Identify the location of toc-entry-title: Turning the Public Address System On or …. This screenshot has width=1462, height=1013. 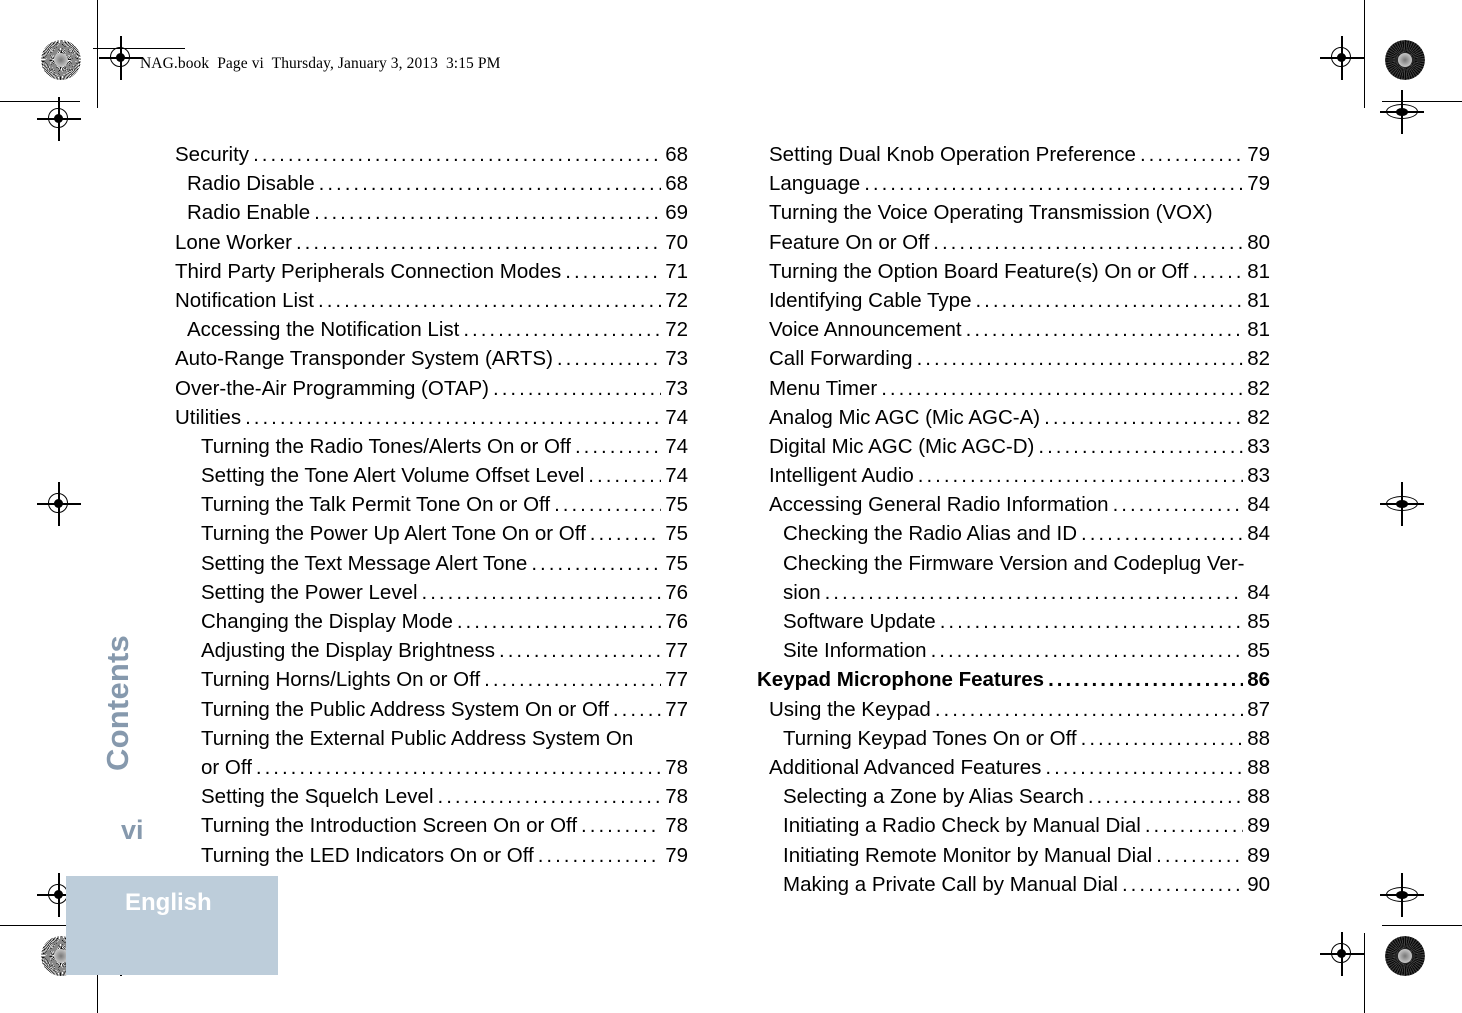
(405, 709).